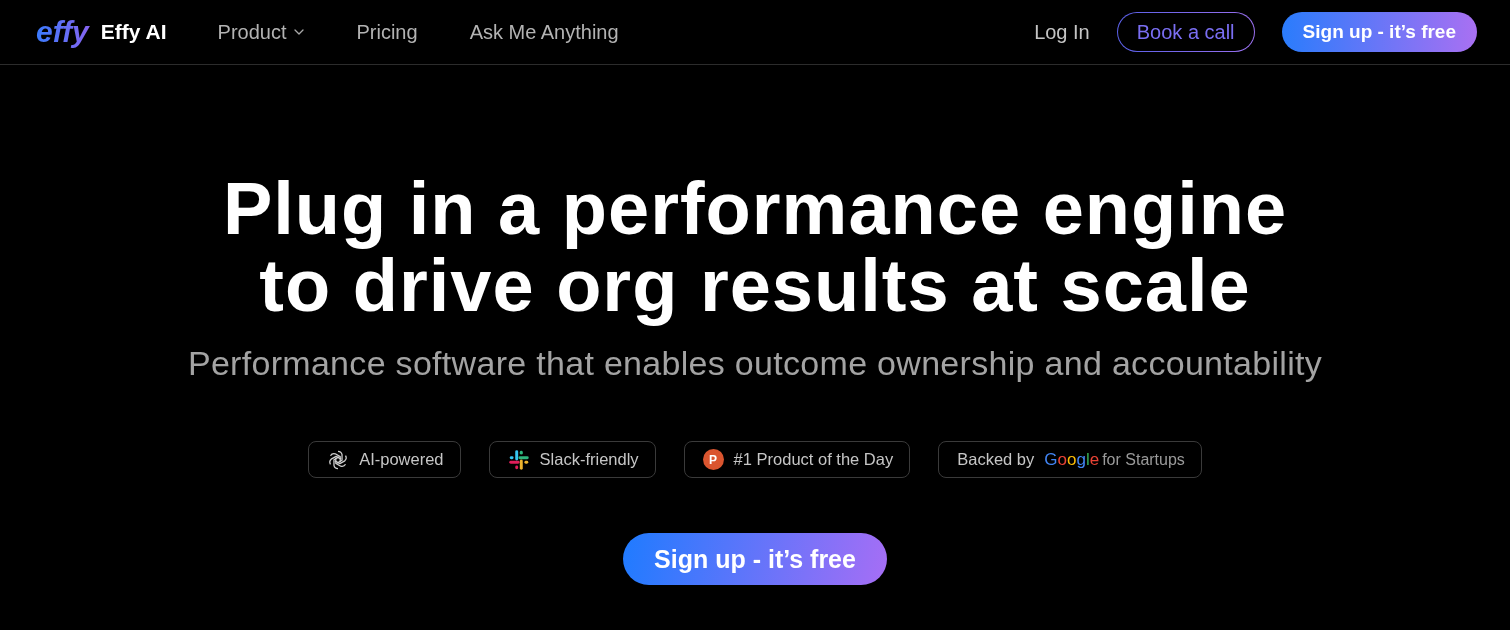 This screenshot has width=1510, height=630. I want to click on hero-subtitle: Performance software that enables outcome ownership and accountability, so click(755, 363).